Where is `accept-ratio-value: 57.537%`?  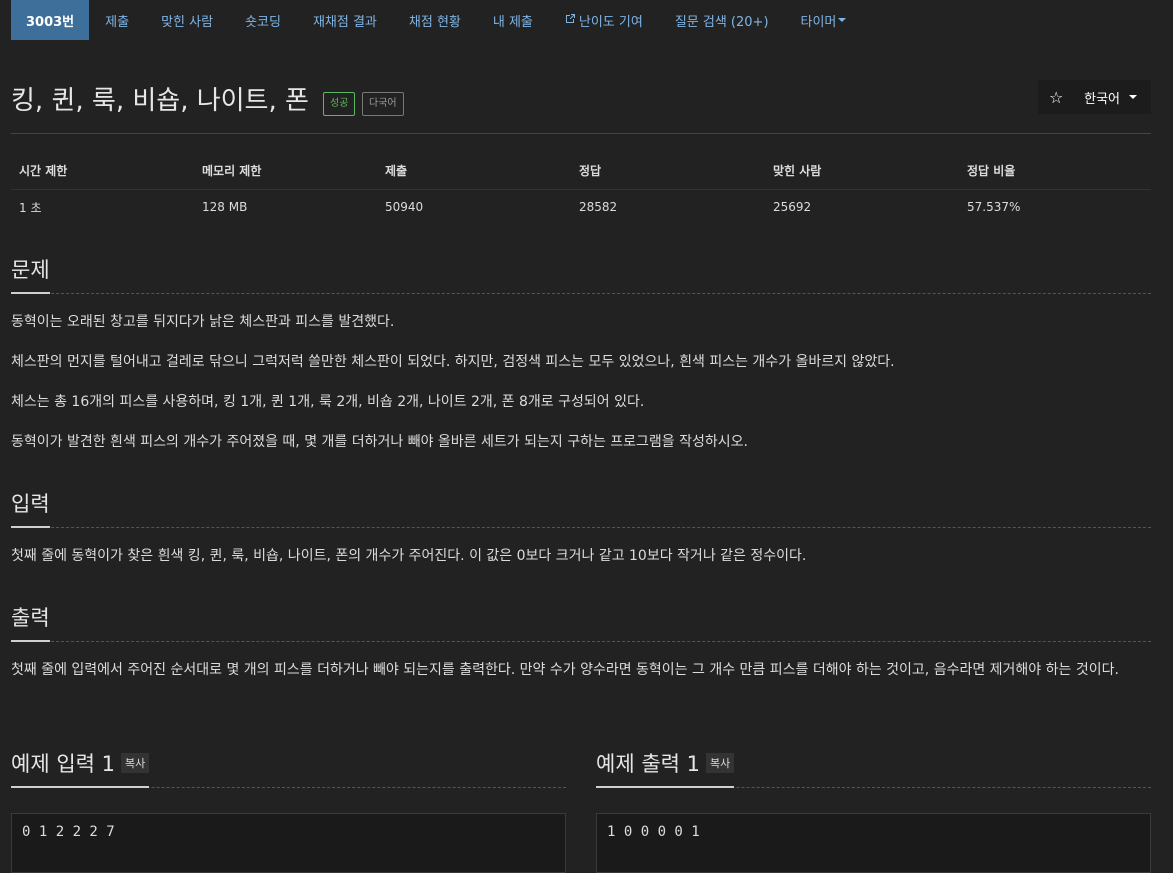
accept-ratio-value: 57.537% is located at coordinates (994, 207).